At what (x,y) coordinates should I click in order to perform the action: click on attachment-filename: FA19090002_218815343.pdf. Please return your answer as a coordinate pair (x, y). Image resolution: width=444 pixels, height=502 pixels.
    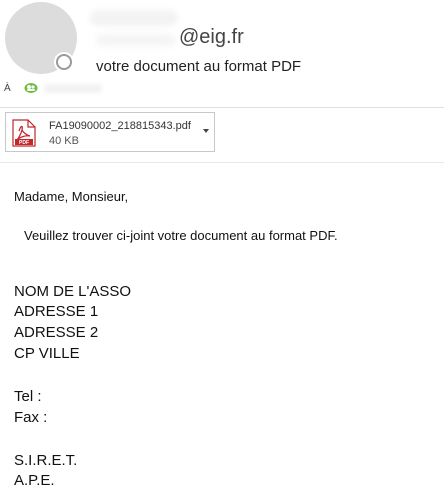
    Looking at the image, I should click on (120, 126).